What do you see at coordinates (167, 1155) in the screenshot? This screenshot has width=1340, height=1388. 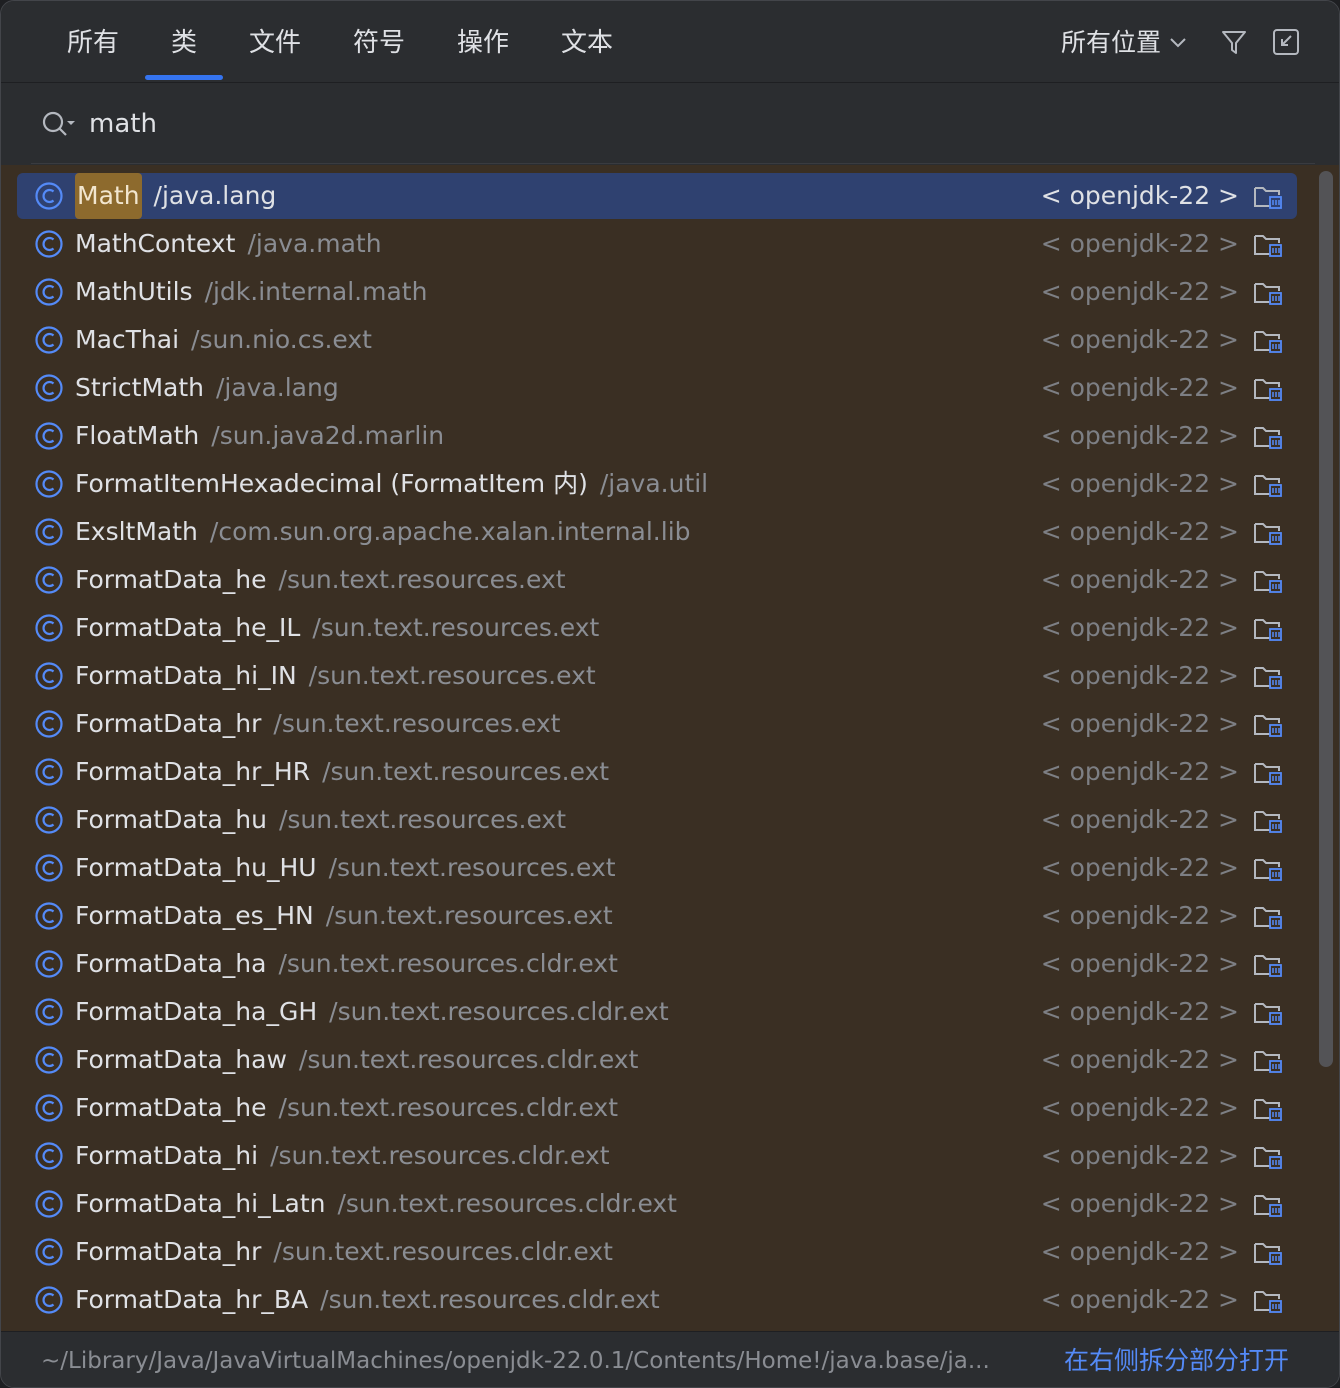 I see `class-name: FormatData_hi` at bounding box center [167, 1155].